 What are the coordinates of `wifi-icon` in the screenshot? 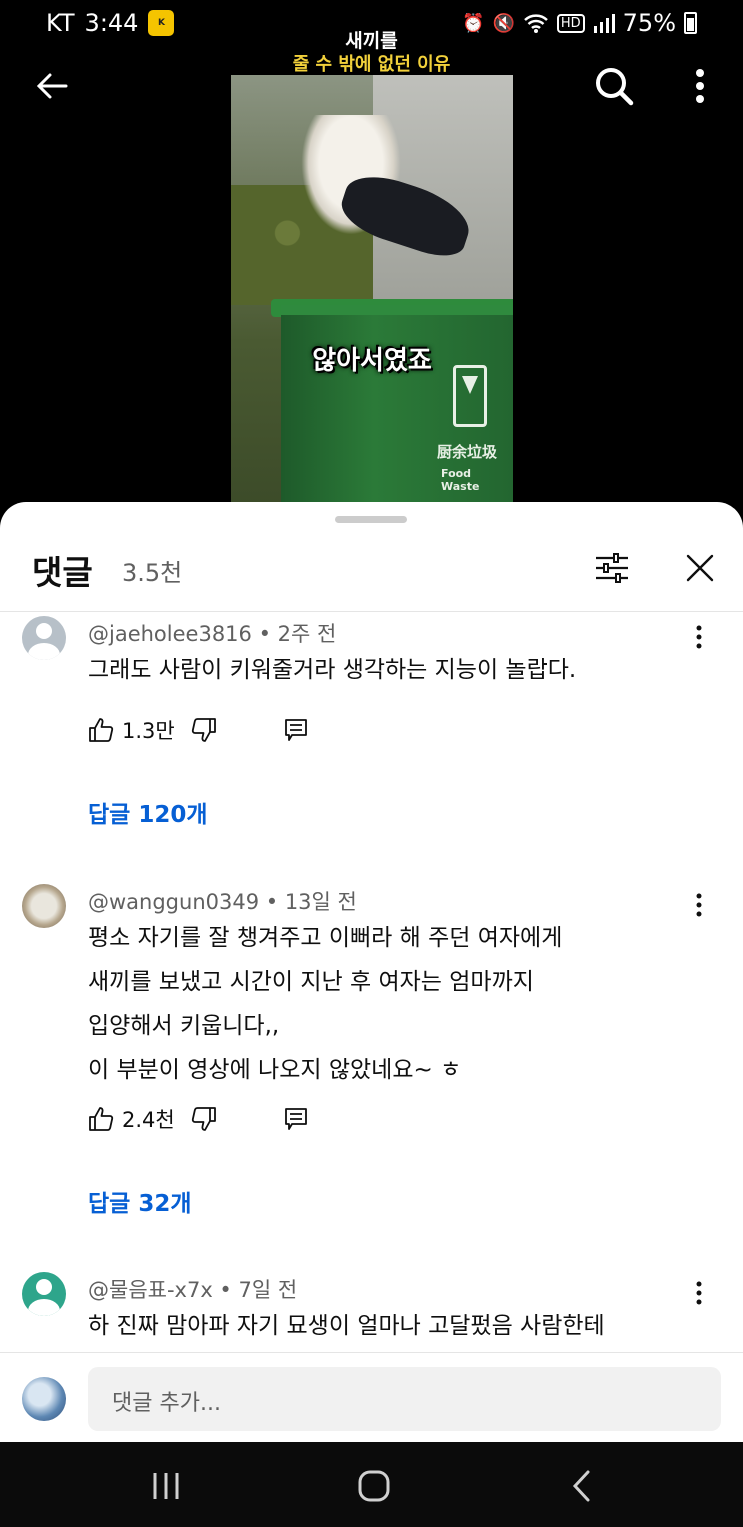 It's located at (536, 23).